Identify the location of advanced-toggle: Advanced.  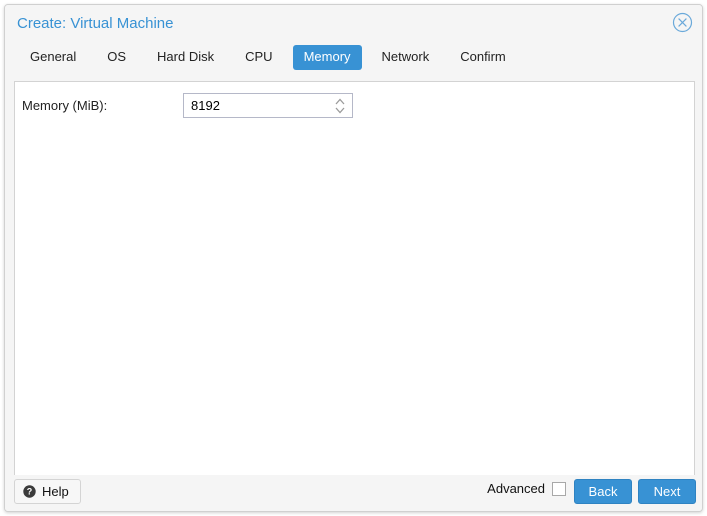
(526, 488).